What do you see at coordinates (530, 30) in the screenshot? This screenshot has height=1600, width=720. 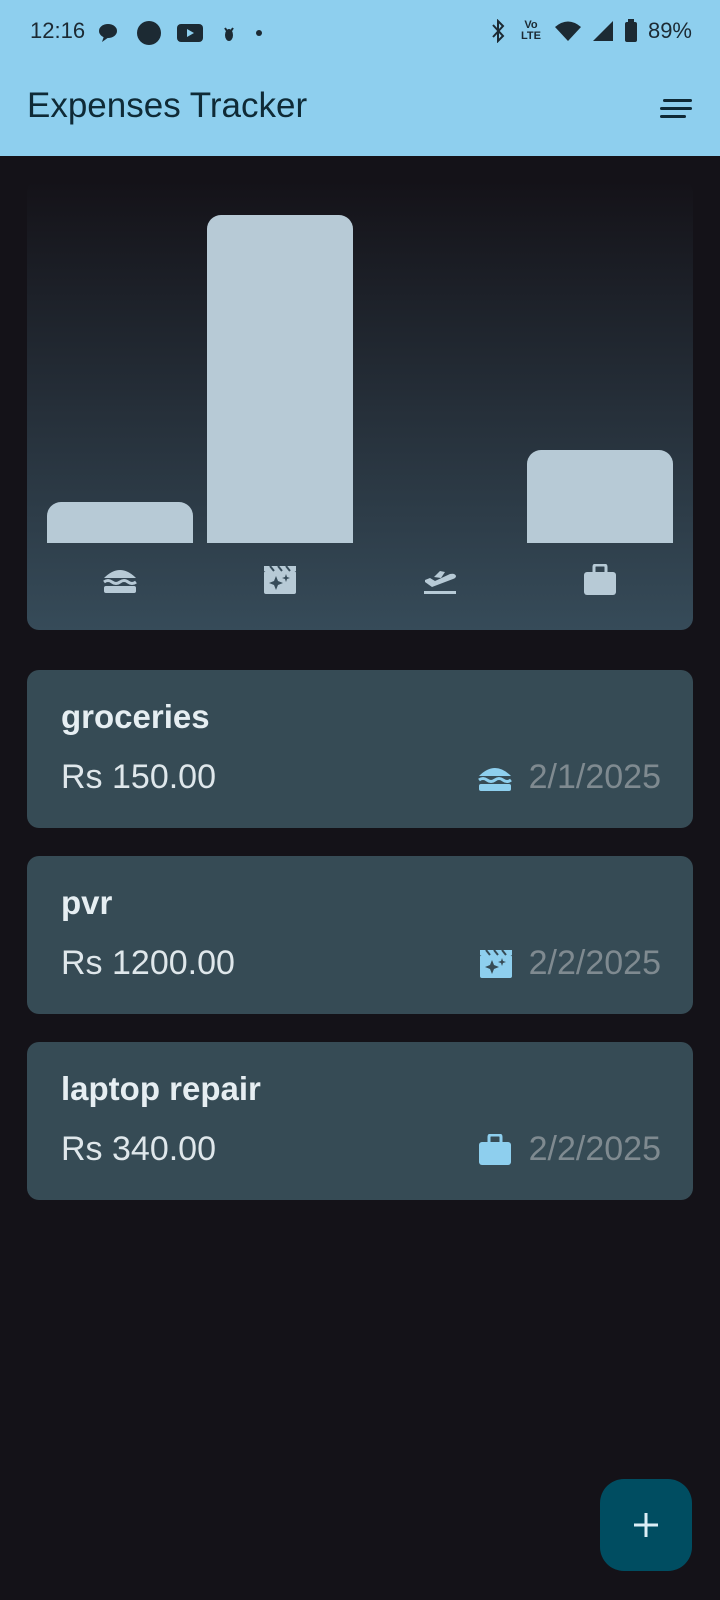 I see `volte-label: Vo LTE` at bounding box center [530, 30].